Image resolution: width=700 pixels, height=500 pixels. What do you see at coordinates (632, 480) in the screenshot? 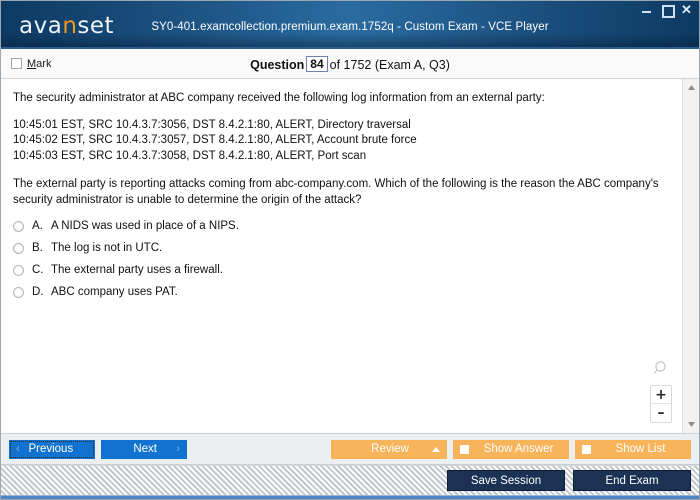
I see `end-exam-button: End Exam` at bounding box center [632, 480].